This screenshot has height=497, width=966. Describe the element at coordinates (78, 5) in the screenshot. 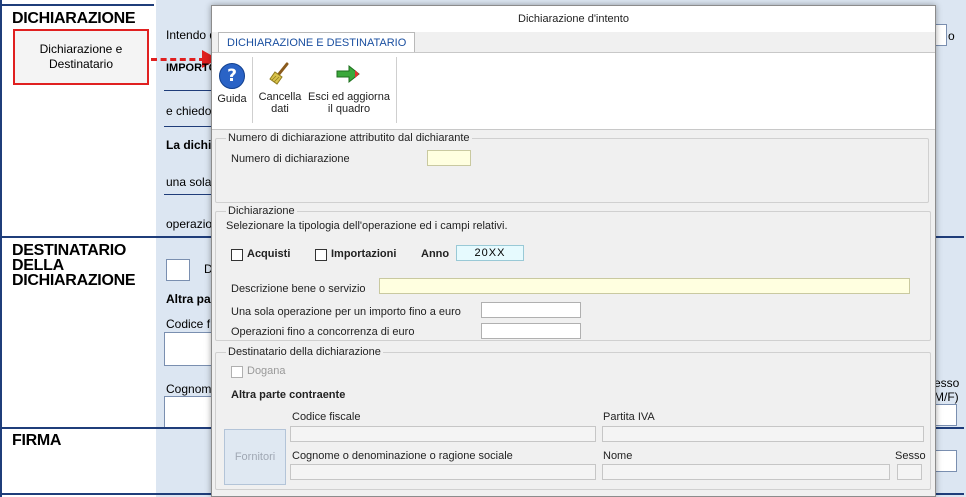

I see `section-divider` at that location.